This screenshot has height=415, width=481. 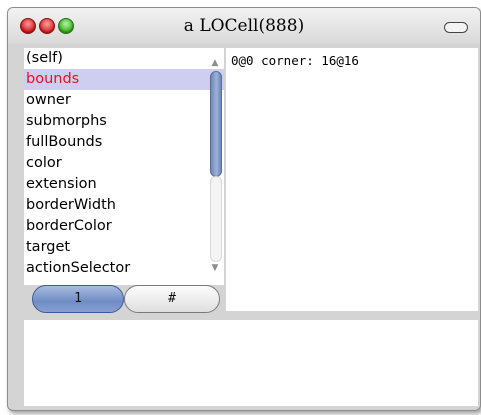 I want to click on scroll-up-arrow-icon: ▲, so click(x=215, y=63).